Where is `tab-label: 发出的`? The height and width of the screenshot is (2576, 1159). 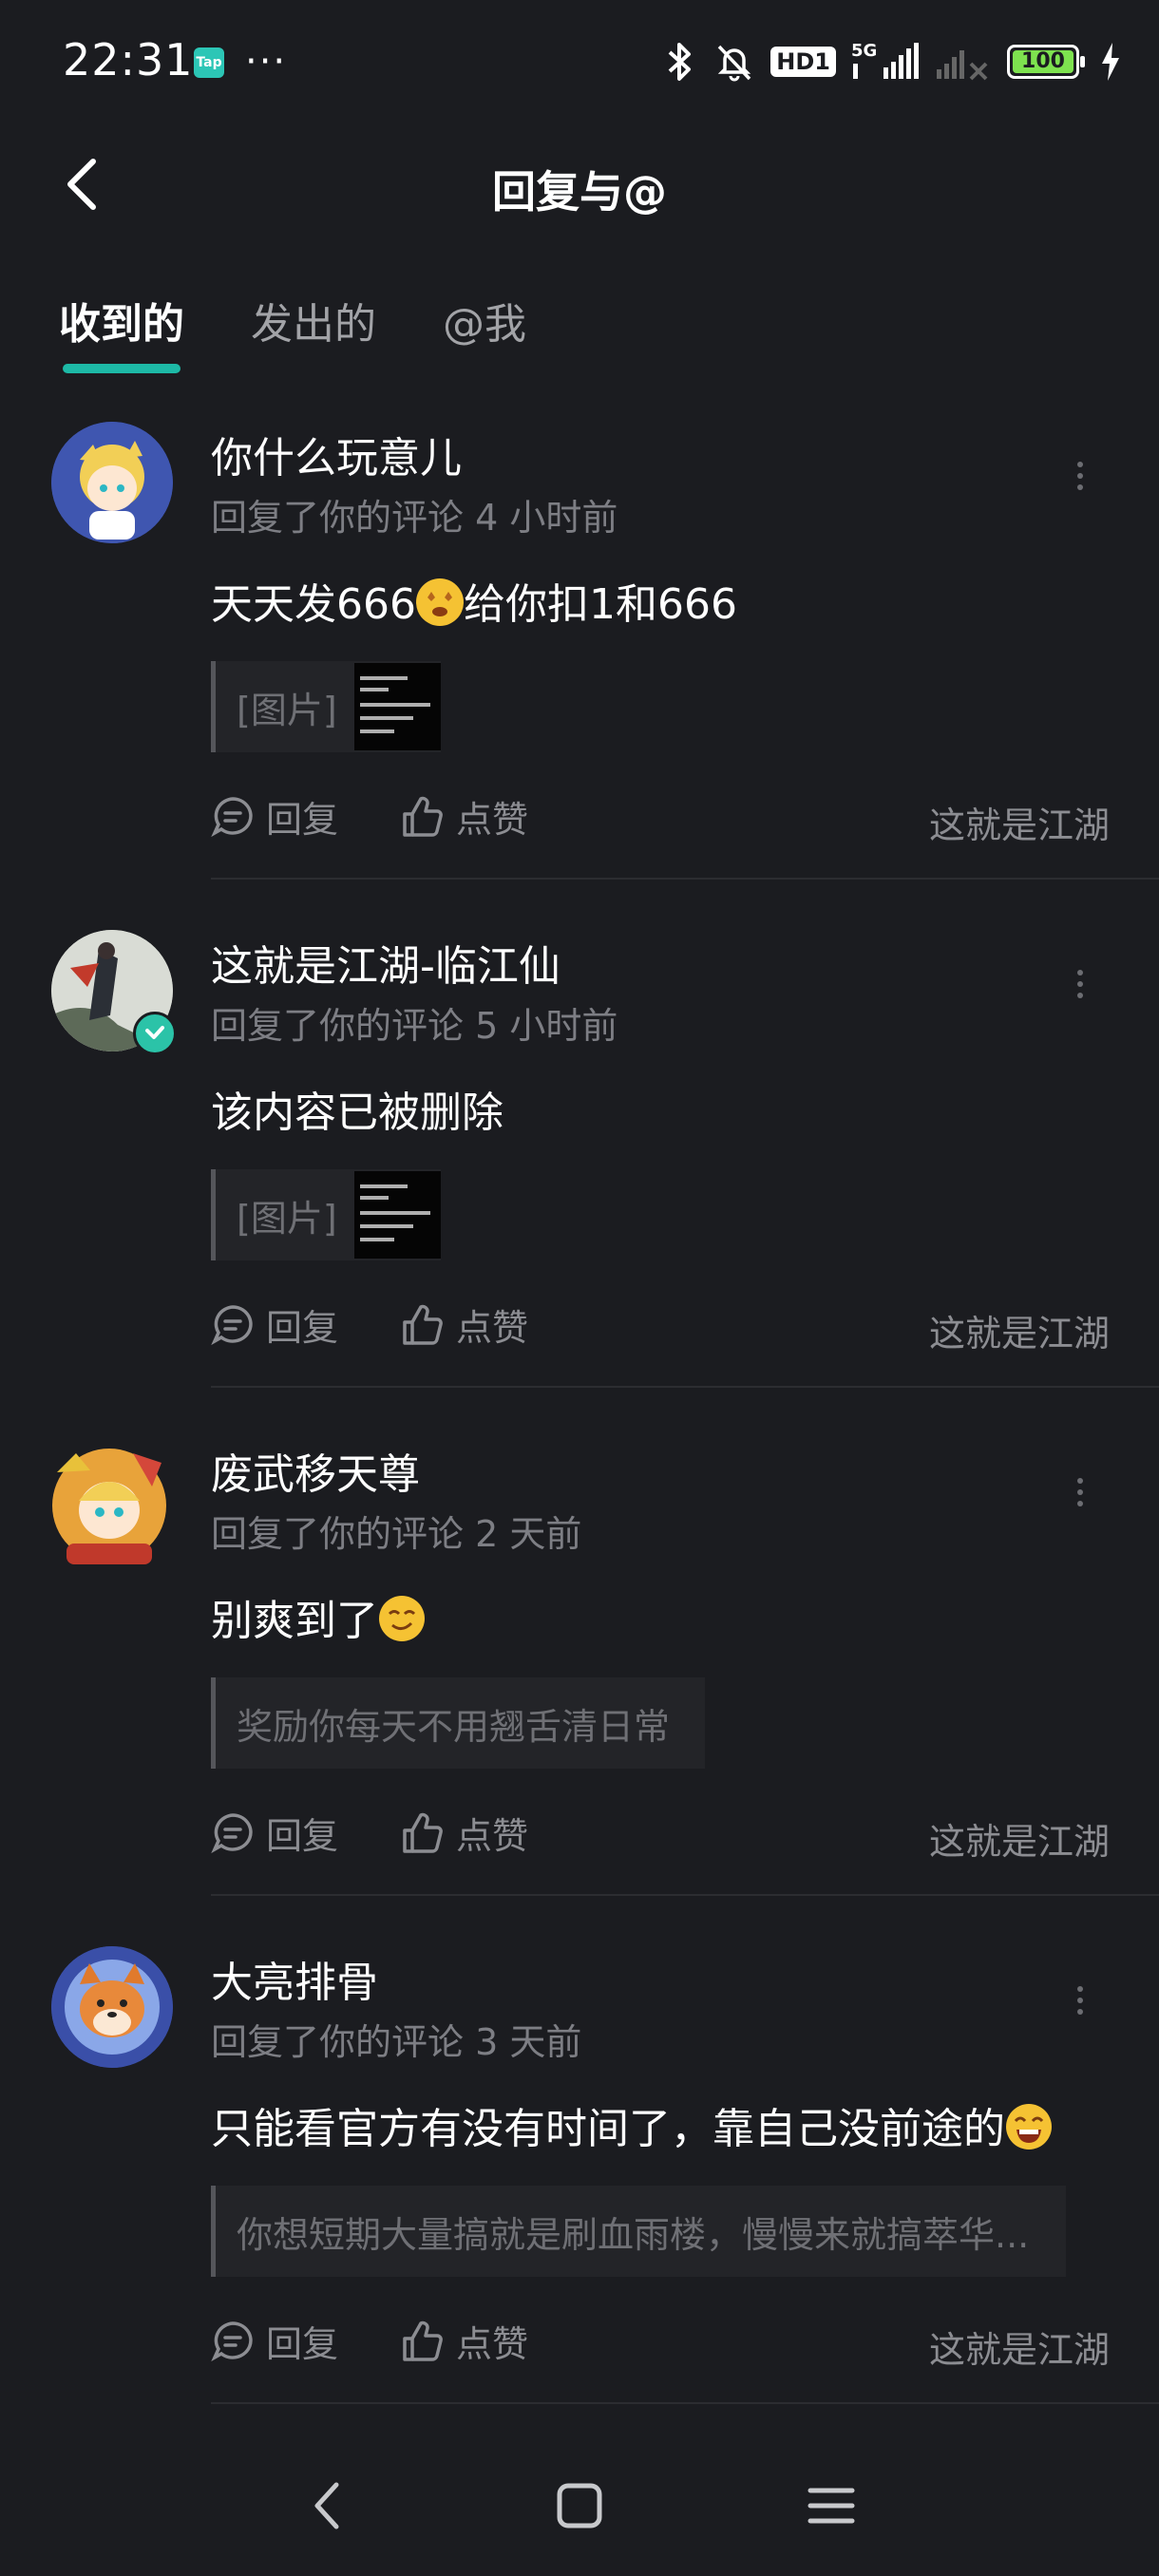 tab-label: 发出的 is located at coordinates (313, 324).